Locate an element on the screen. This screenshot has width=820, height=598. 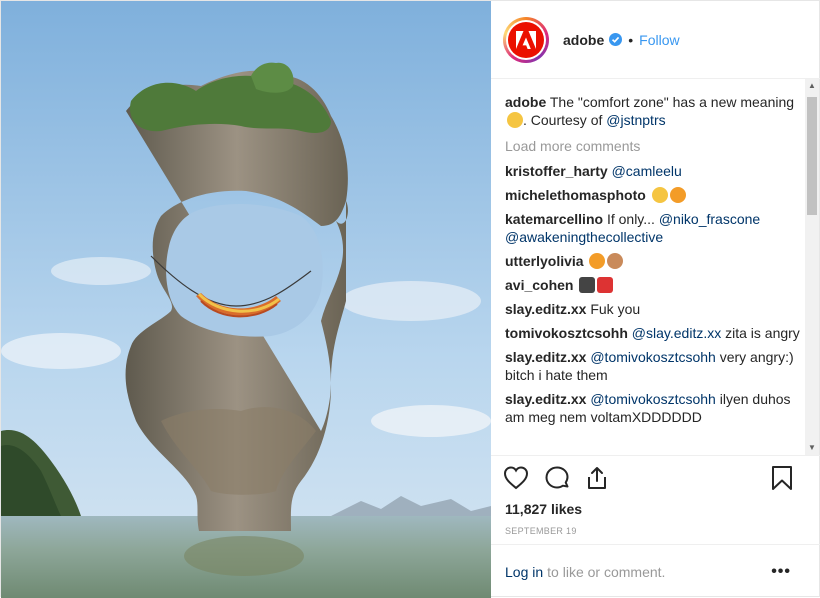
avatar-inner-ring is located at coordinates (526, 39).